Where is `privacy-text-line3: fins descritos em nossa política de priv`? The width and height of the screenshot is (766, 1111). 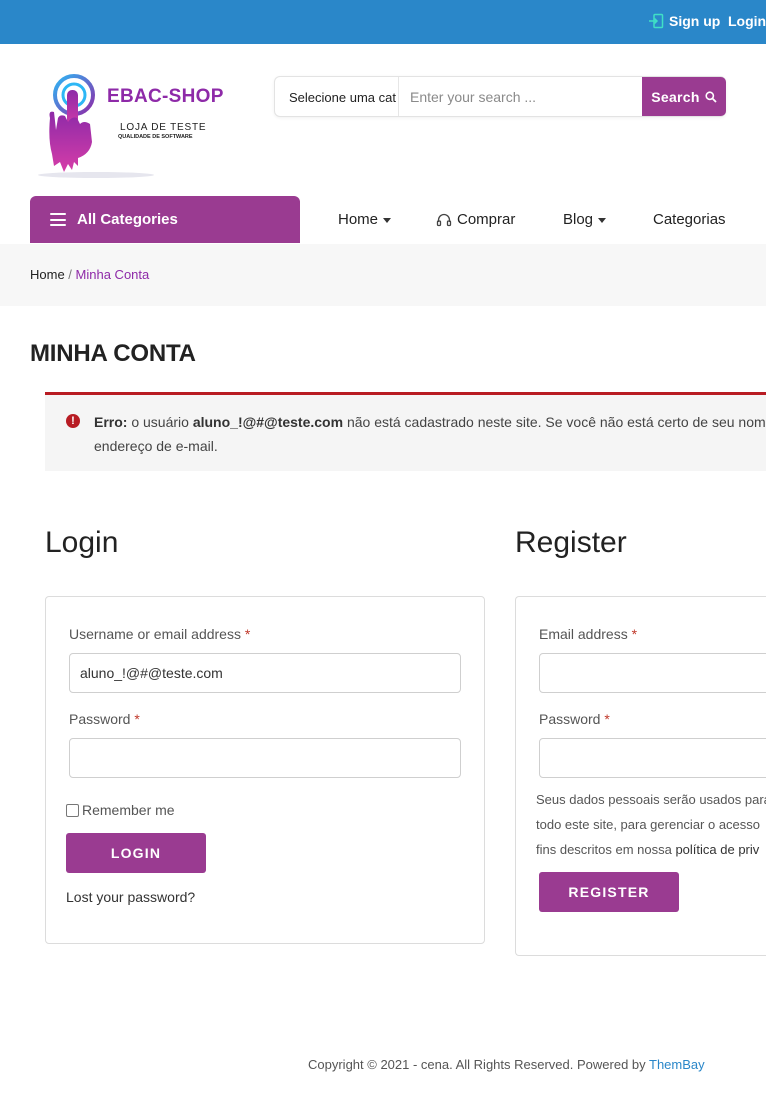 privacy-text-line3: fins descritos em nossa política de priv is located at coordinates (647, 849).